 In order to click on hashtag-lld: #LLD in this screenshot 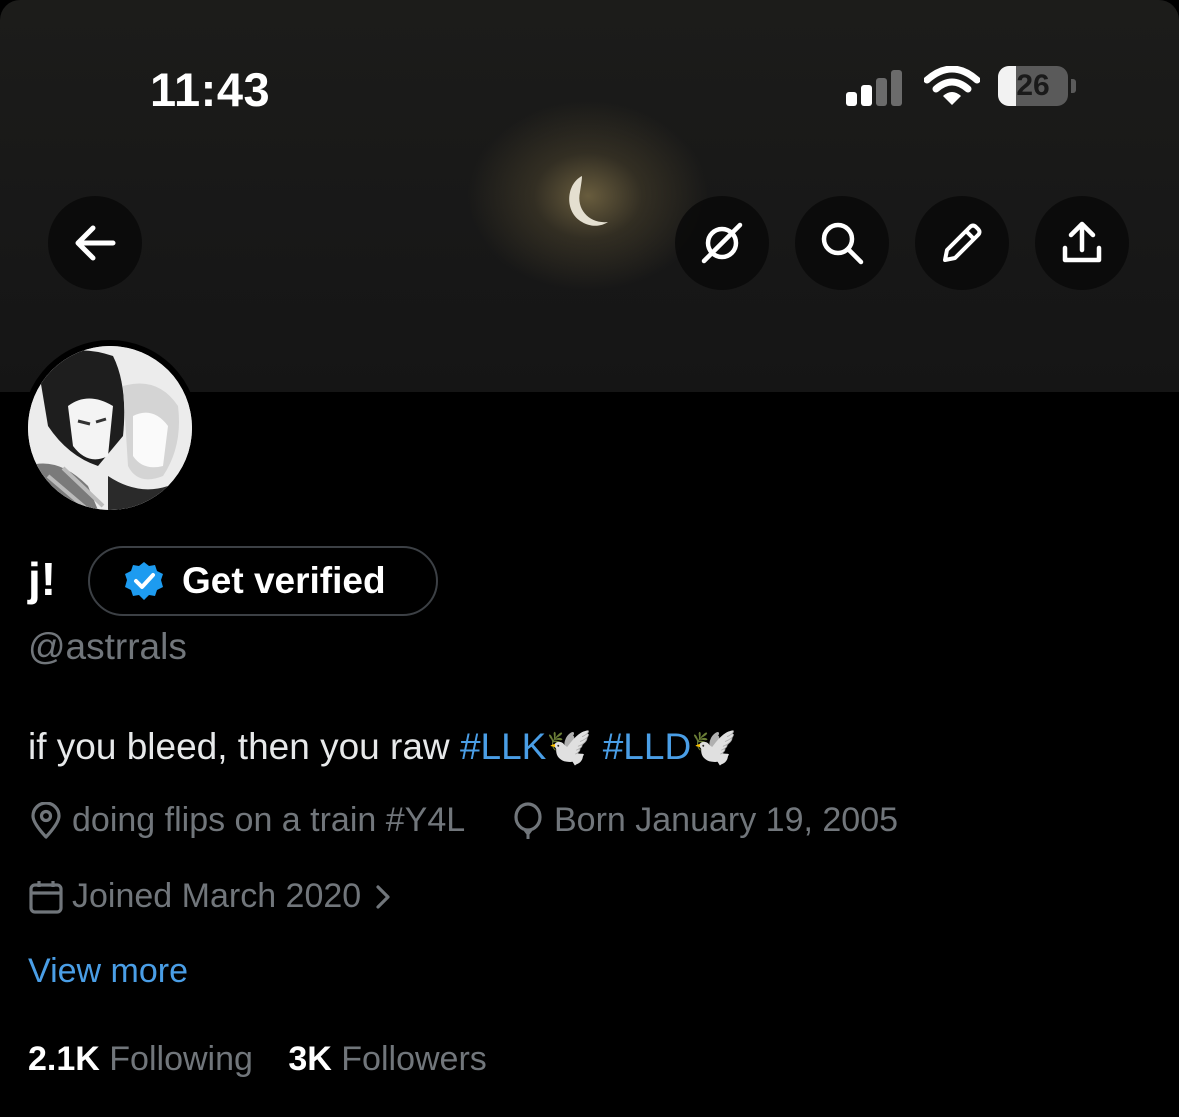, I will do `click(647, 746)`.